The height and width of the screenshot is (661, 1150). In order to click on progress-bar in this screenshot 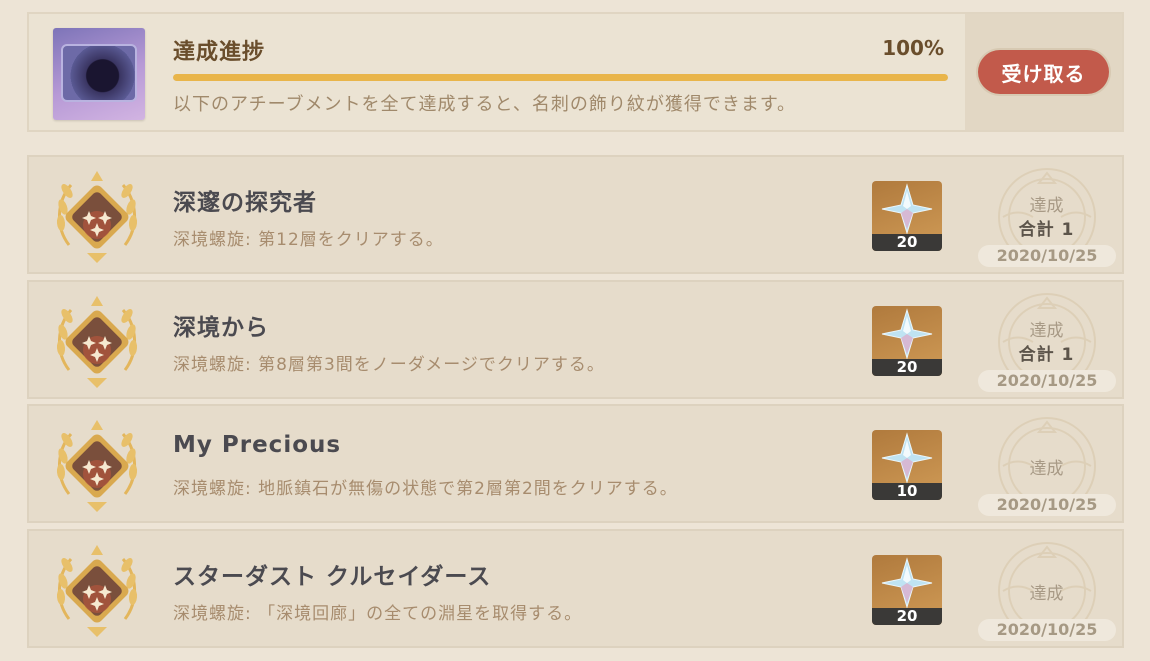, I will do `click(560, 77)`.